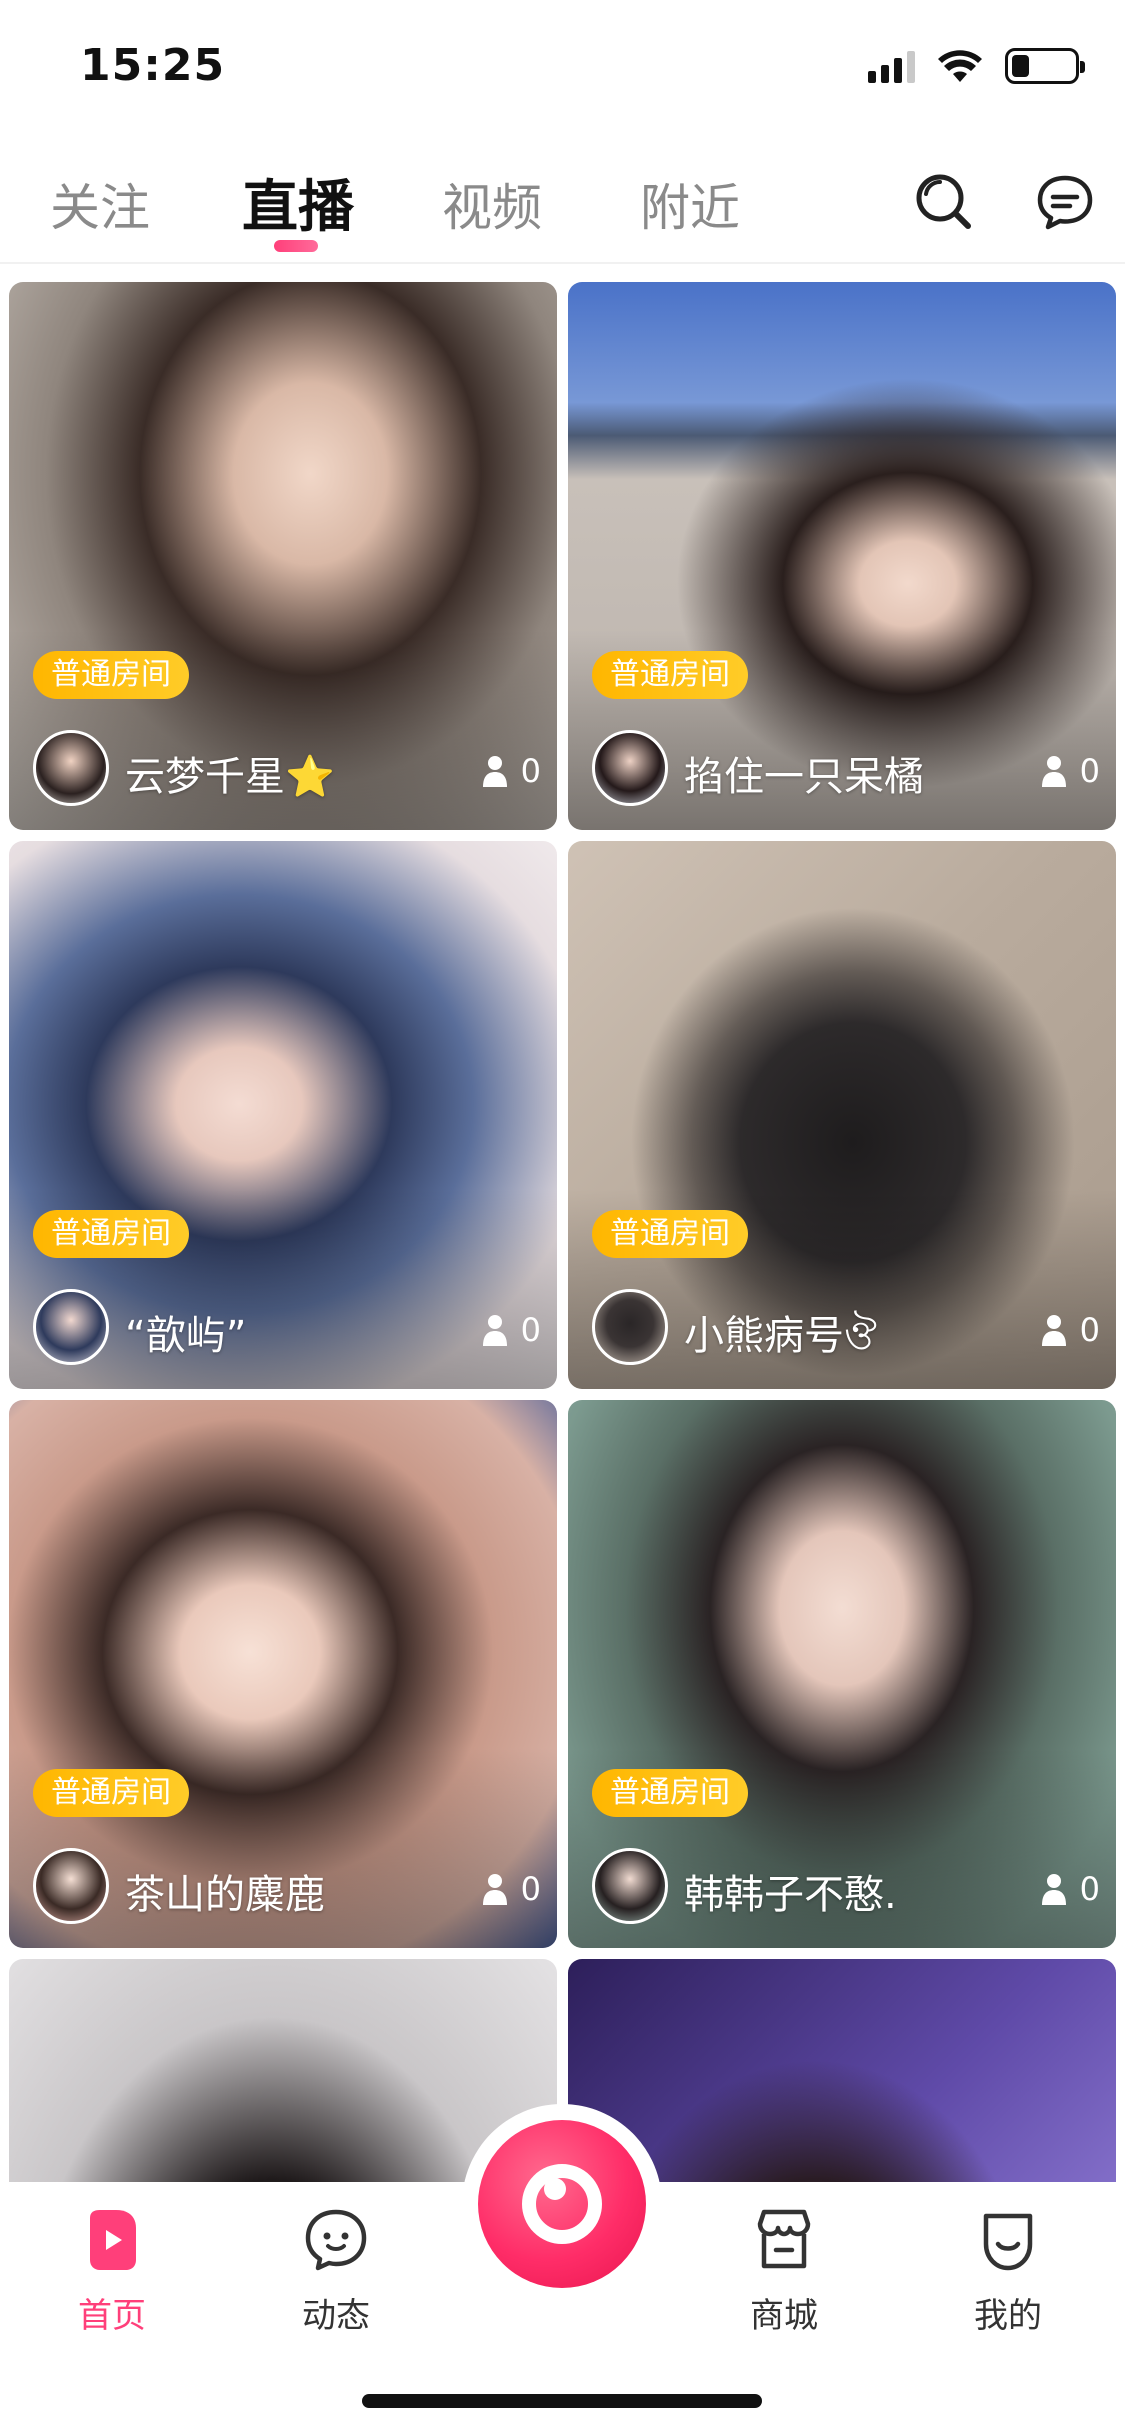 Image resolution: width=1125 pixels, height=2436 pixels. I want to click on nav-home: 首页, so click(112, 2270).